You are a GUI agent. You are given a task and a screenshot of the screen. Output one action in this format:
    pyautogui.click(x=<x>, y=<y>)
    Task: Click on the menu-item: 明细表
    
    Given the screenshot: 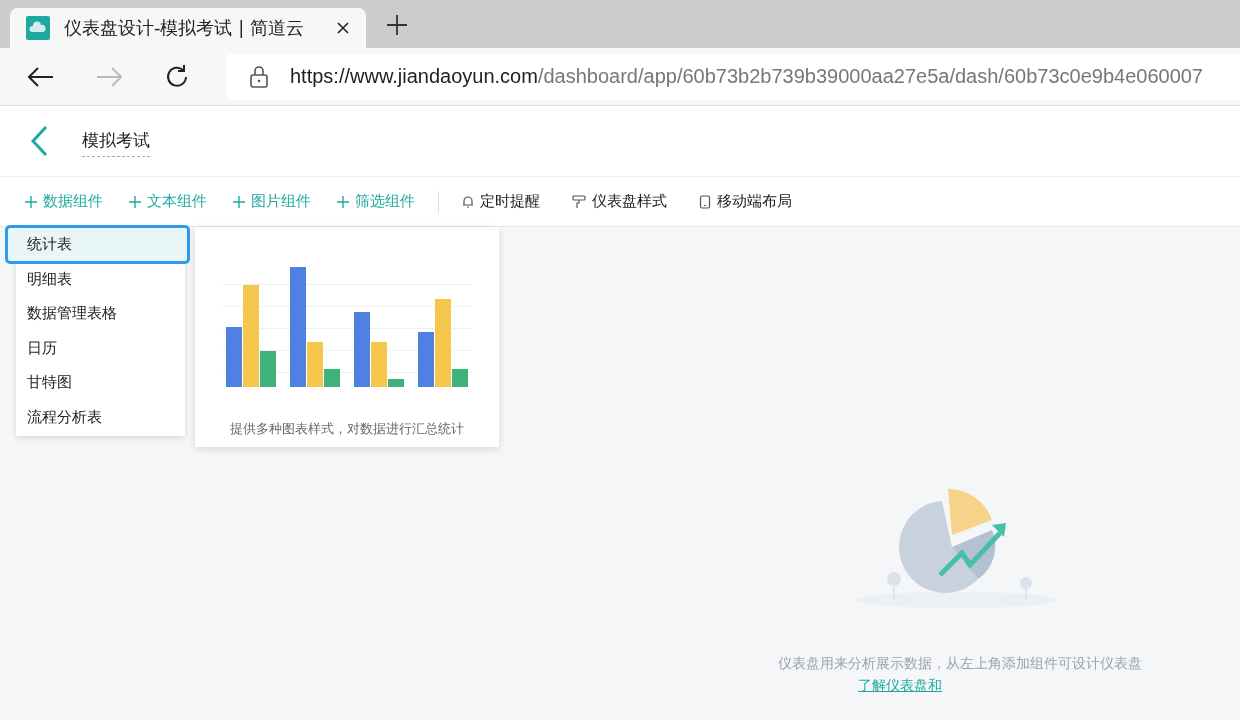 What is the action you would take?
    pyautogui.click(x=100, y=278)
    